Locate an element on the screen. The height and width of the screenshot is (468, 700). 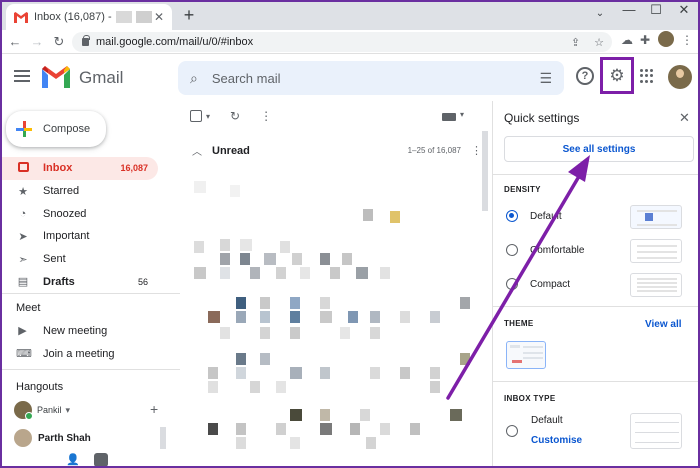
person-icon: 👤 is located at coordinates (73, 460).